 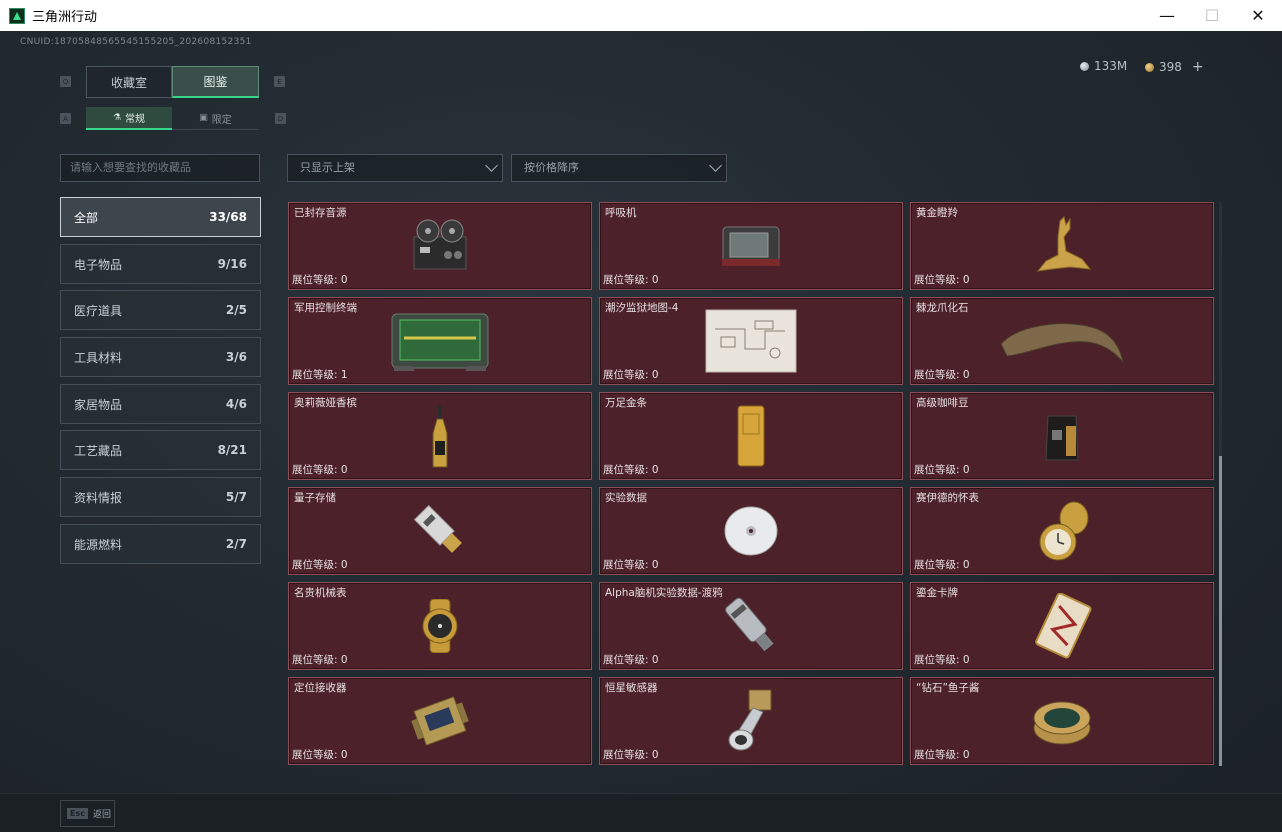 I want to click on item-card: 已封存音源 展位等级: 0, so click(x=440, y=246).